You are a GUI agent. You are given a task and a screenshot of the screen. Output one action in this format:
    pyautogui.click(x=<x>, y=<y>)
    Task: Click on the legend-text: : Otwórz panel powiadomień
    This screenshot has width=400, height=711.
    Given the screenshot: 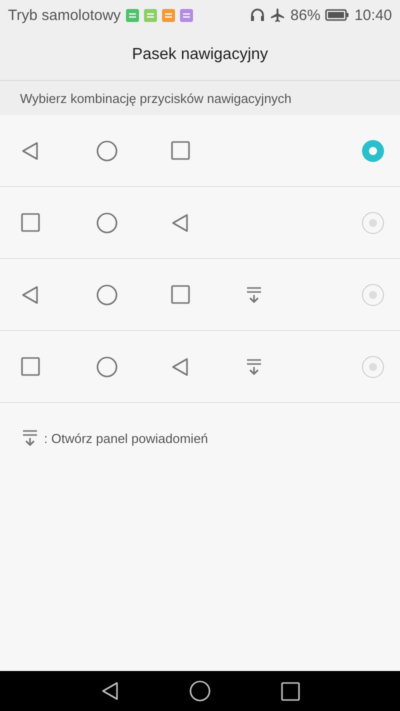 What is the action you would take?
    pyautogui.click(x=126, y=438)
    